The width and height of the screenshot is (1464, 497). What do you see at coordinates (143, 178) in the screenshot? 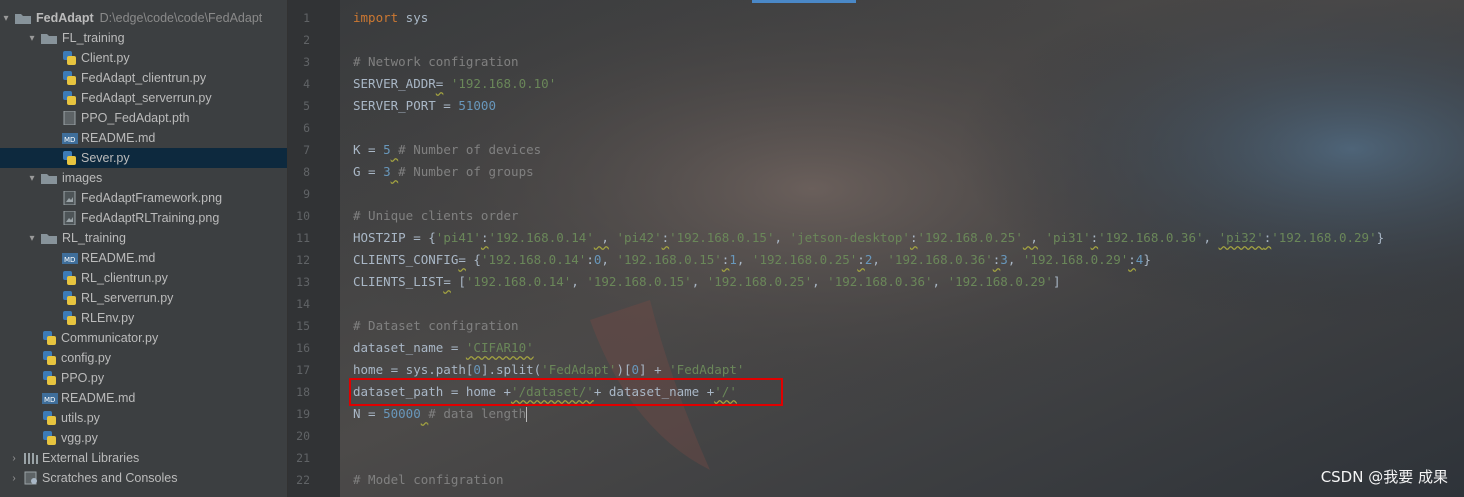
I see `tree-item: ▾ images` at bounding box center [143, 178].